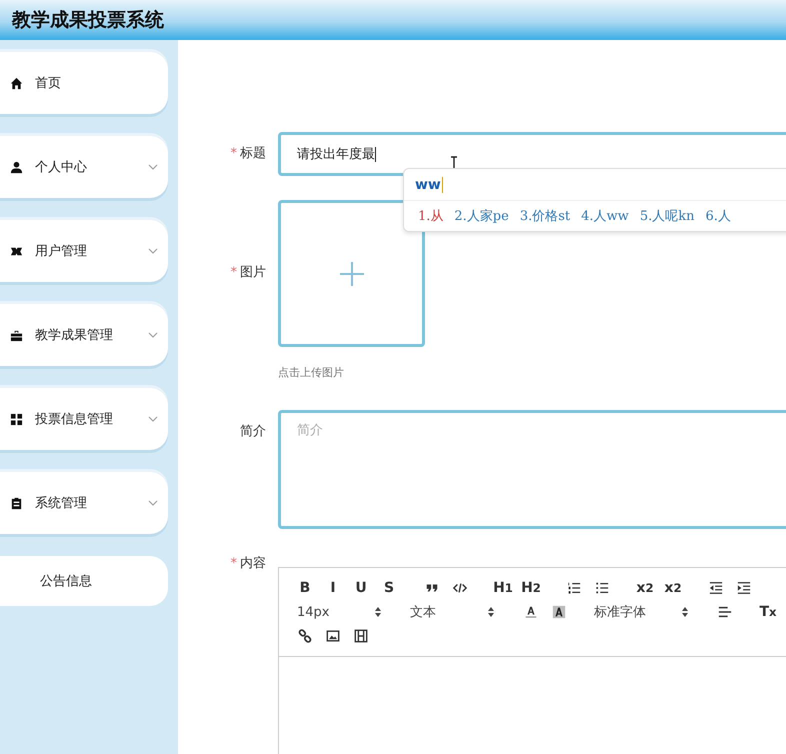 The width and height of the screenshot is (786, 754). I want to click on menu-item: 教学成果管理, so click(84, 335).